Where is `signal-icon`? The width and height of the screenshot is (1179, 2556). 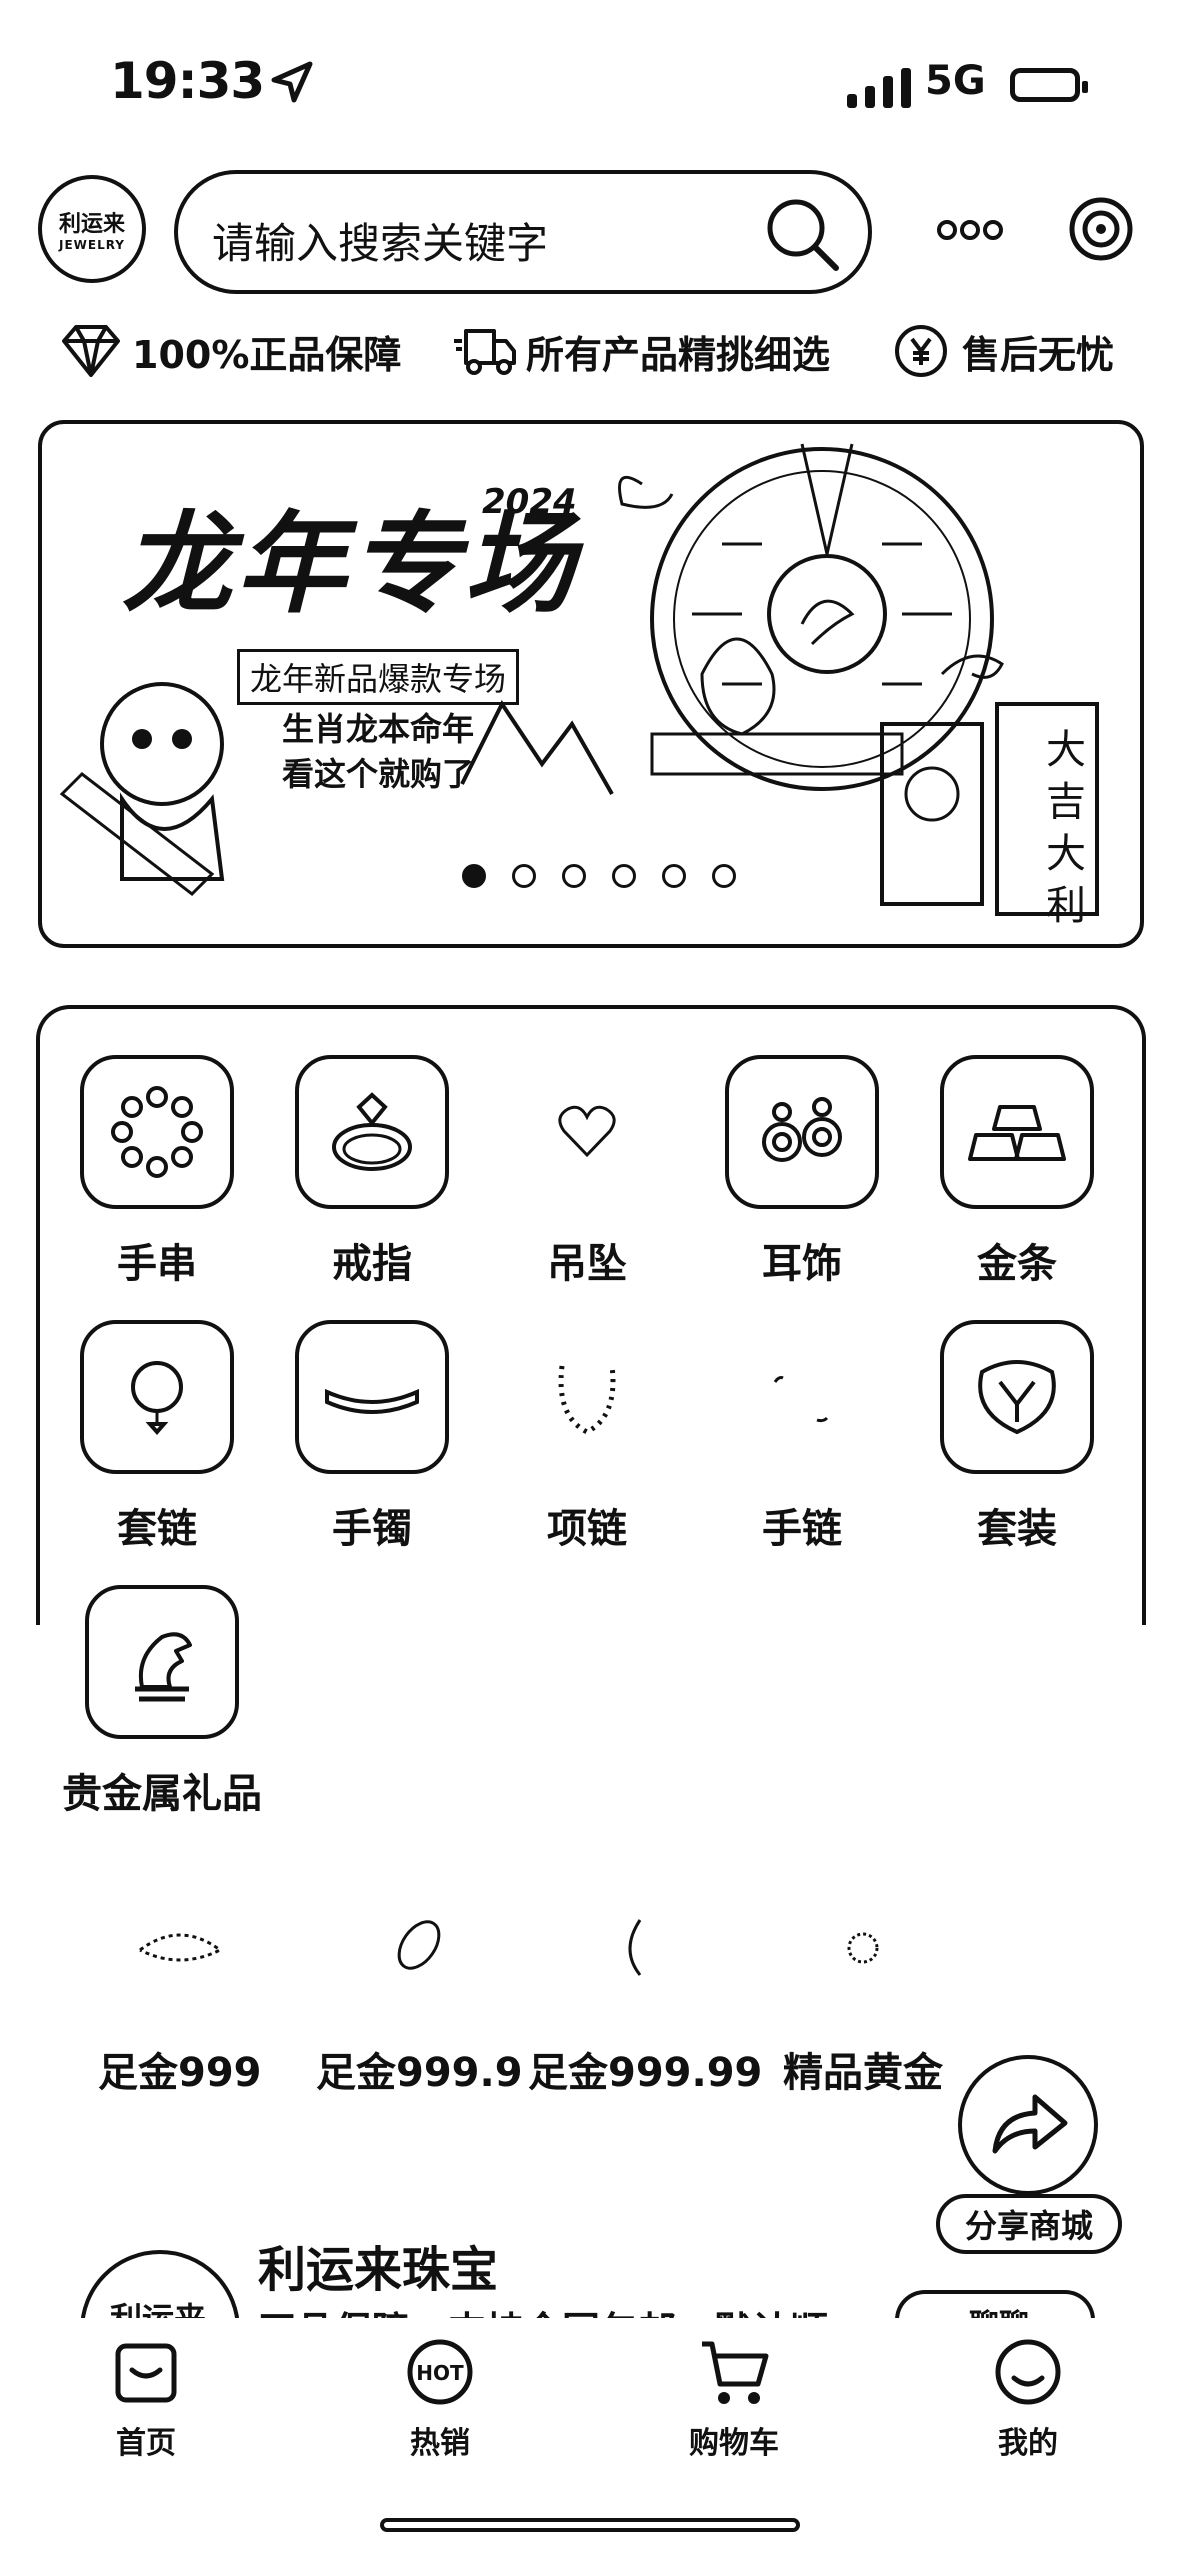 signal-icon is located at coordinates (879, 88).